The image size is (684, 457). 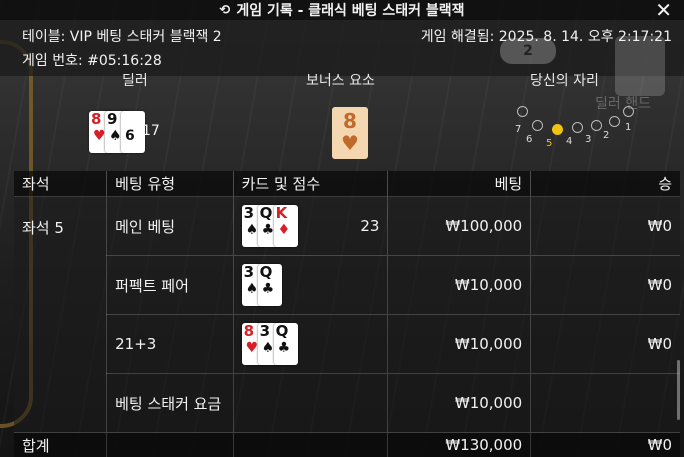 What do you see at coordinates (370, 226) in the screenshot?
I see `hand-score: 23` at bounding box center [370, 226].